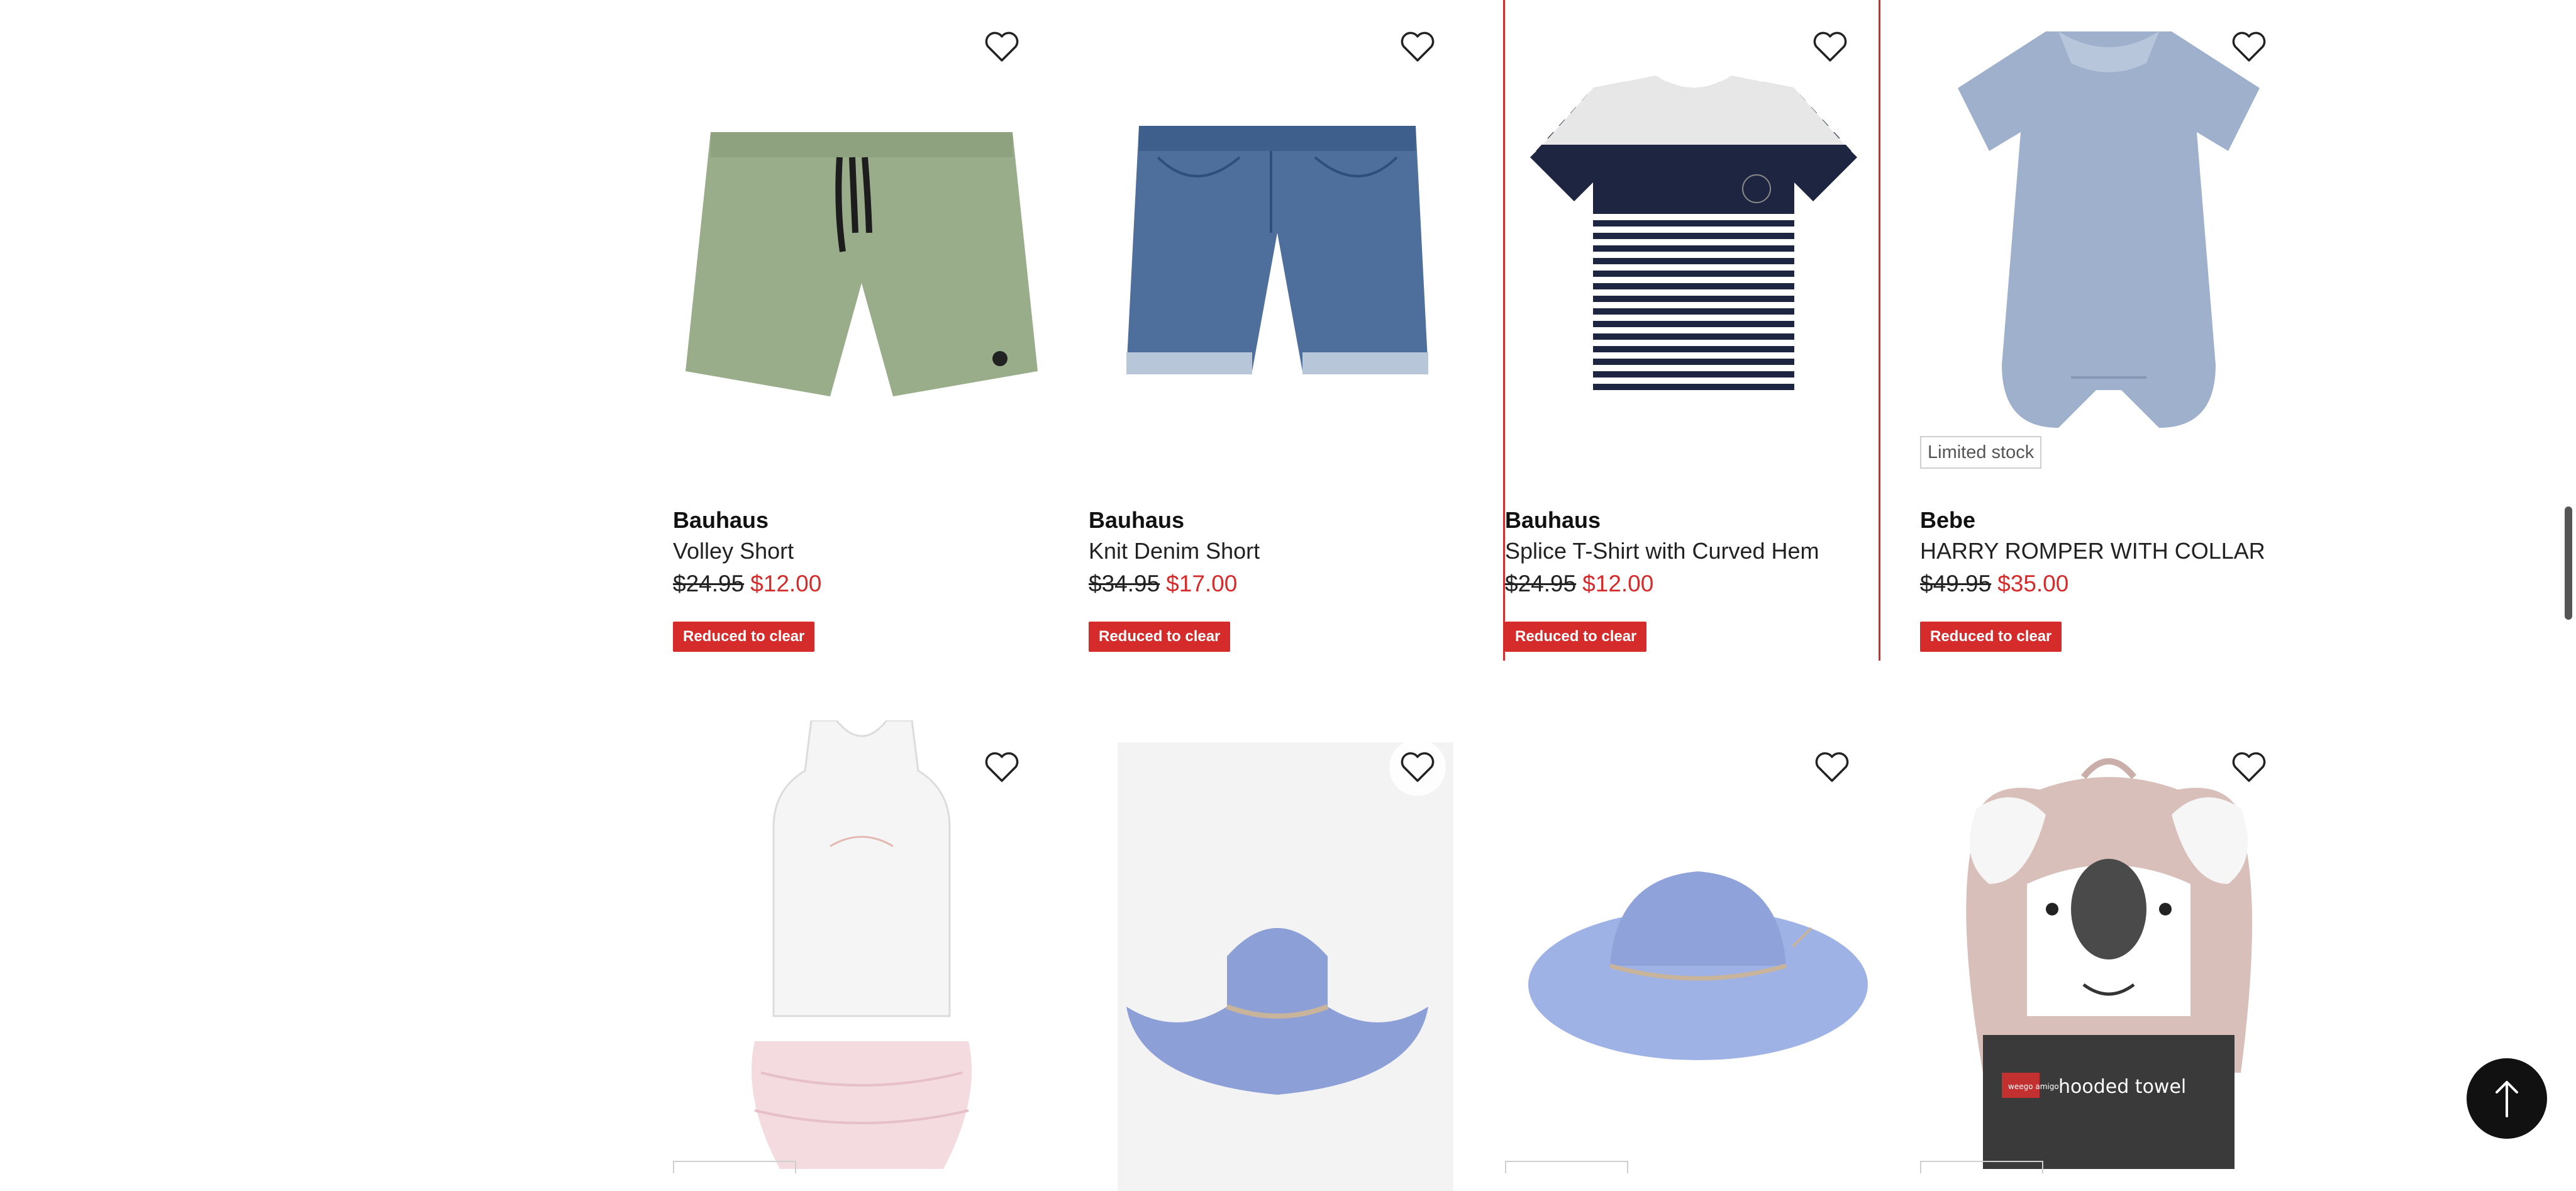  Describe the element at coordinates (1202, 583) in the screenshot. I see `sale-price: $17.00` at that location.